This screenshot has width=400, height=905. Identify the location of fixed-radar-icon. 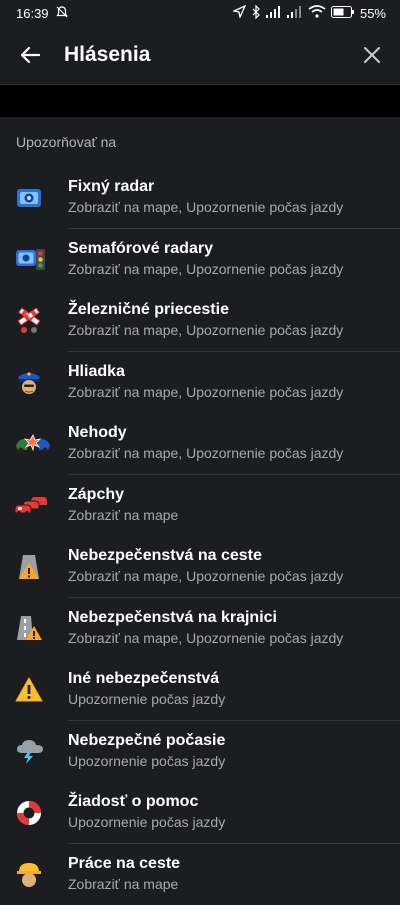
(29, 198).